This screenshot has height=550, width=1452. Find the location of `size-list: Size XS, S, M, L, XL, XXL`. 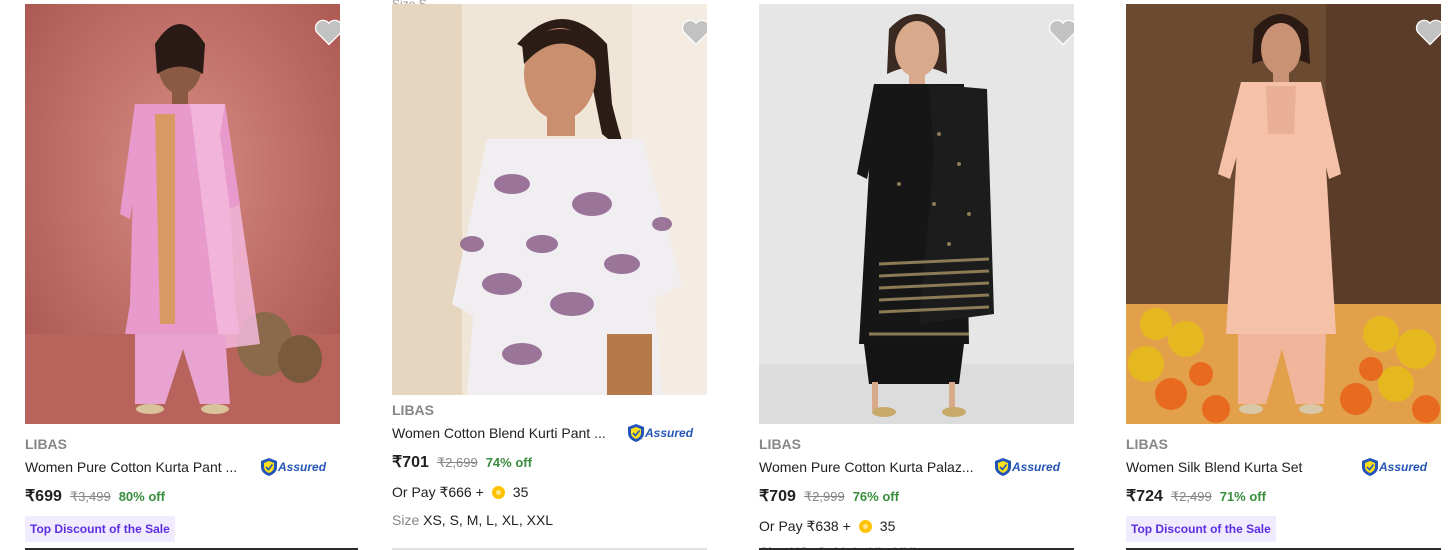

size-list: Size XS, S, M, L, XL, XXL is located at coordinates (562, 522).